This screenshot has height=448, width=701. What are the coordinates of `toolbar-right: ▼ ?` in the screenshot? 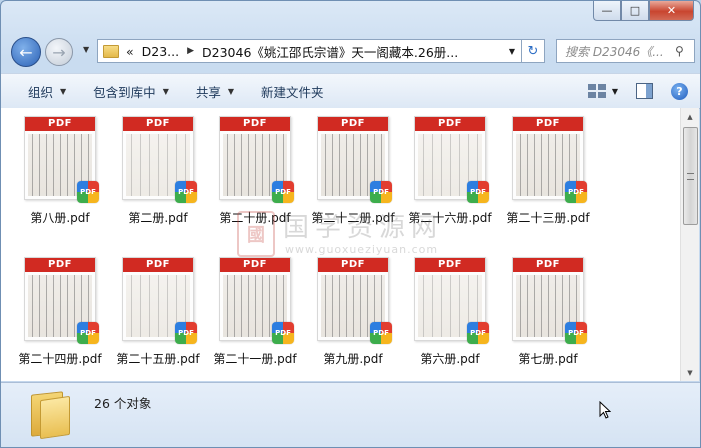 It's located at (643, 91).